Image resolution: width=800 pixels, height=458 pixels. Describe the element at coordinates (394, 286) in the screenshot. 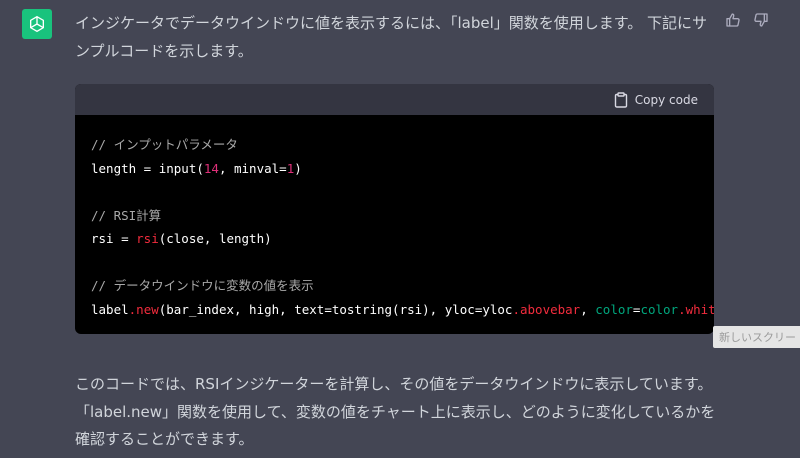

I see `code-line: // データウインドウに変数の値を表示` at that location.